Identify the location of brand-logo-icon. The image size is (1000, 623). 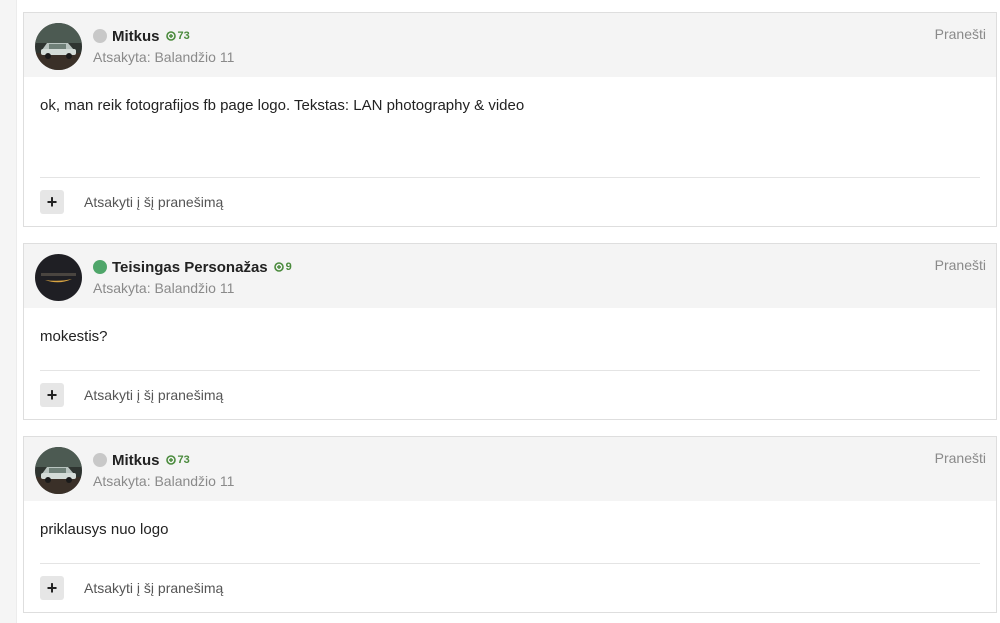
(58, 277).